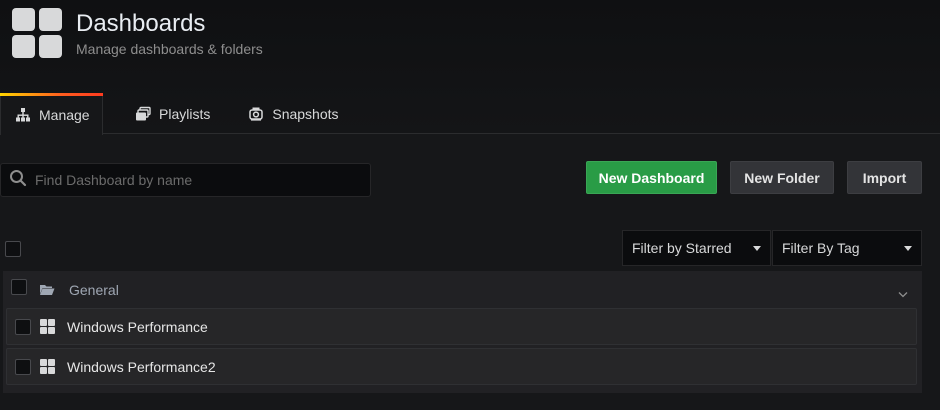  I want to click on page-subtitle: Manage dashboards & folders, so click(169, 49).